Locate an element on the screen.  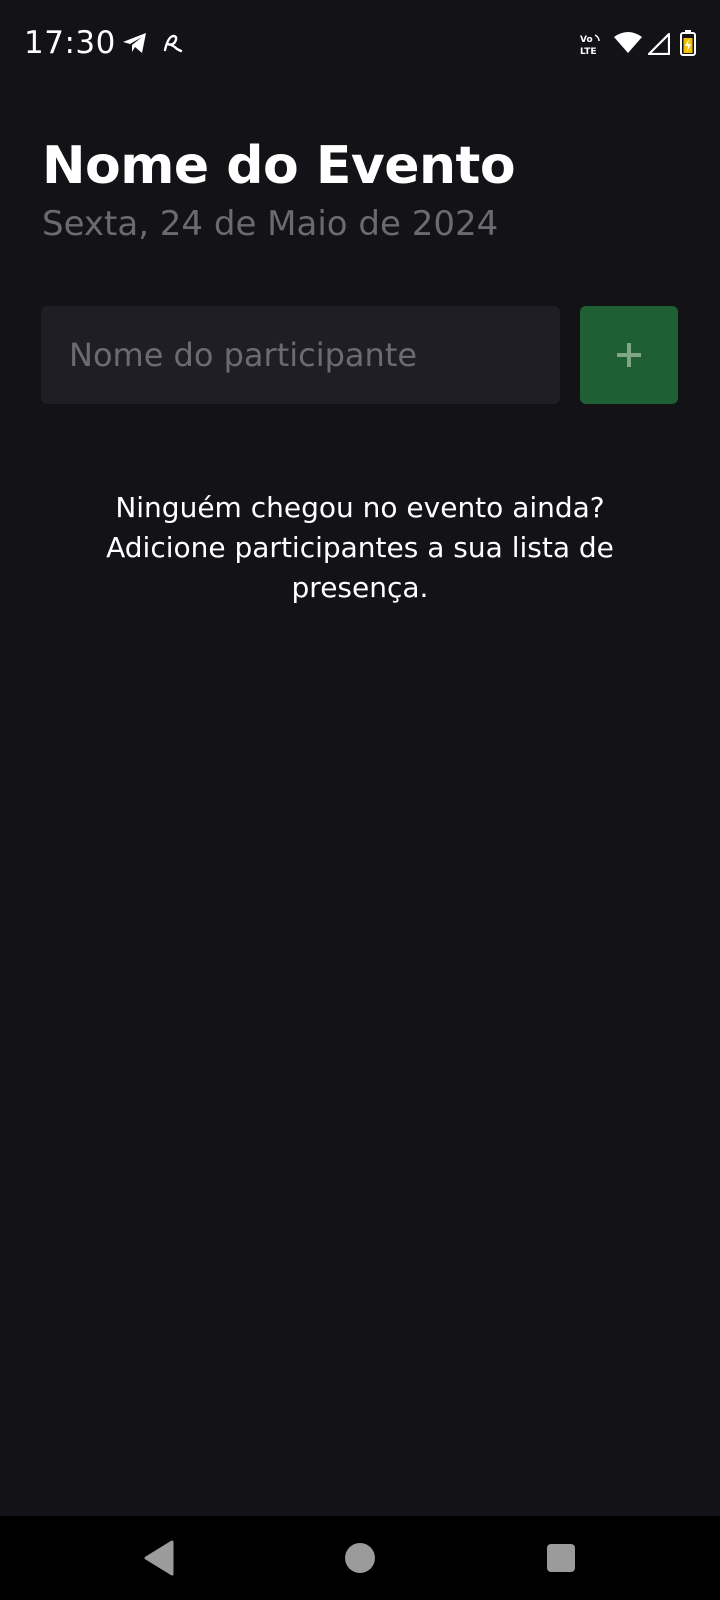
svg-text: LTE is located at coordinates (588, 51).